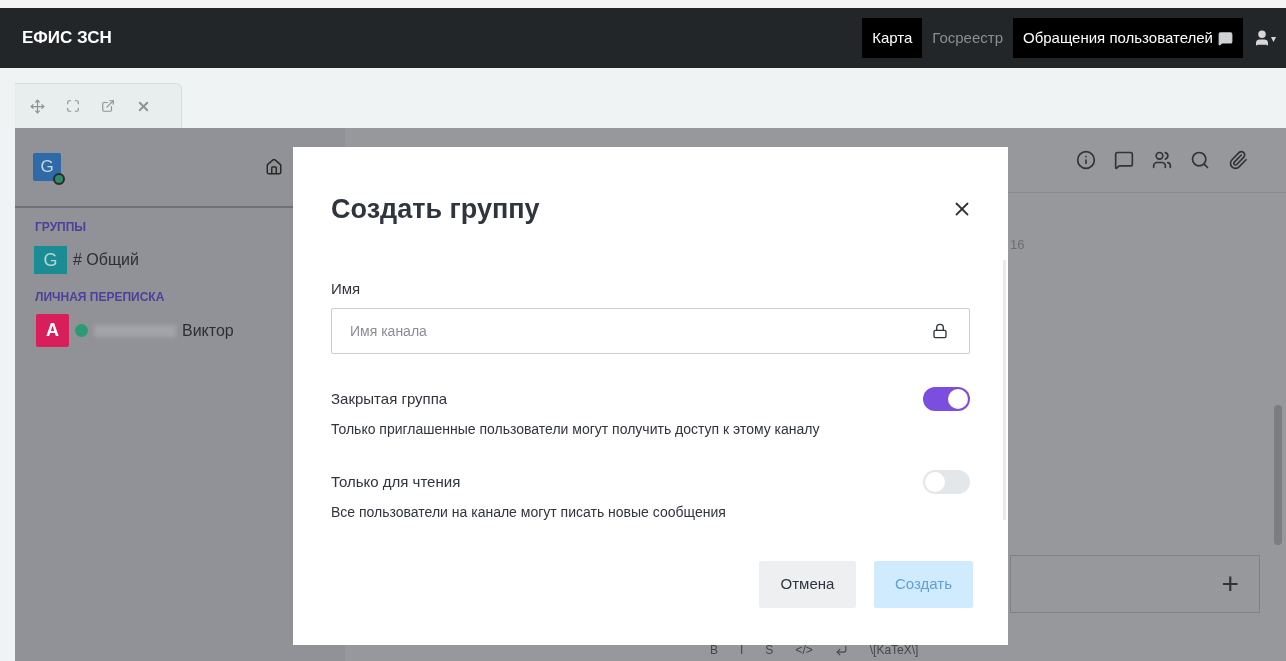  I want to click on toggle-description: Все пользователи на канале могут писать новые сообщения, so click(529, 512).